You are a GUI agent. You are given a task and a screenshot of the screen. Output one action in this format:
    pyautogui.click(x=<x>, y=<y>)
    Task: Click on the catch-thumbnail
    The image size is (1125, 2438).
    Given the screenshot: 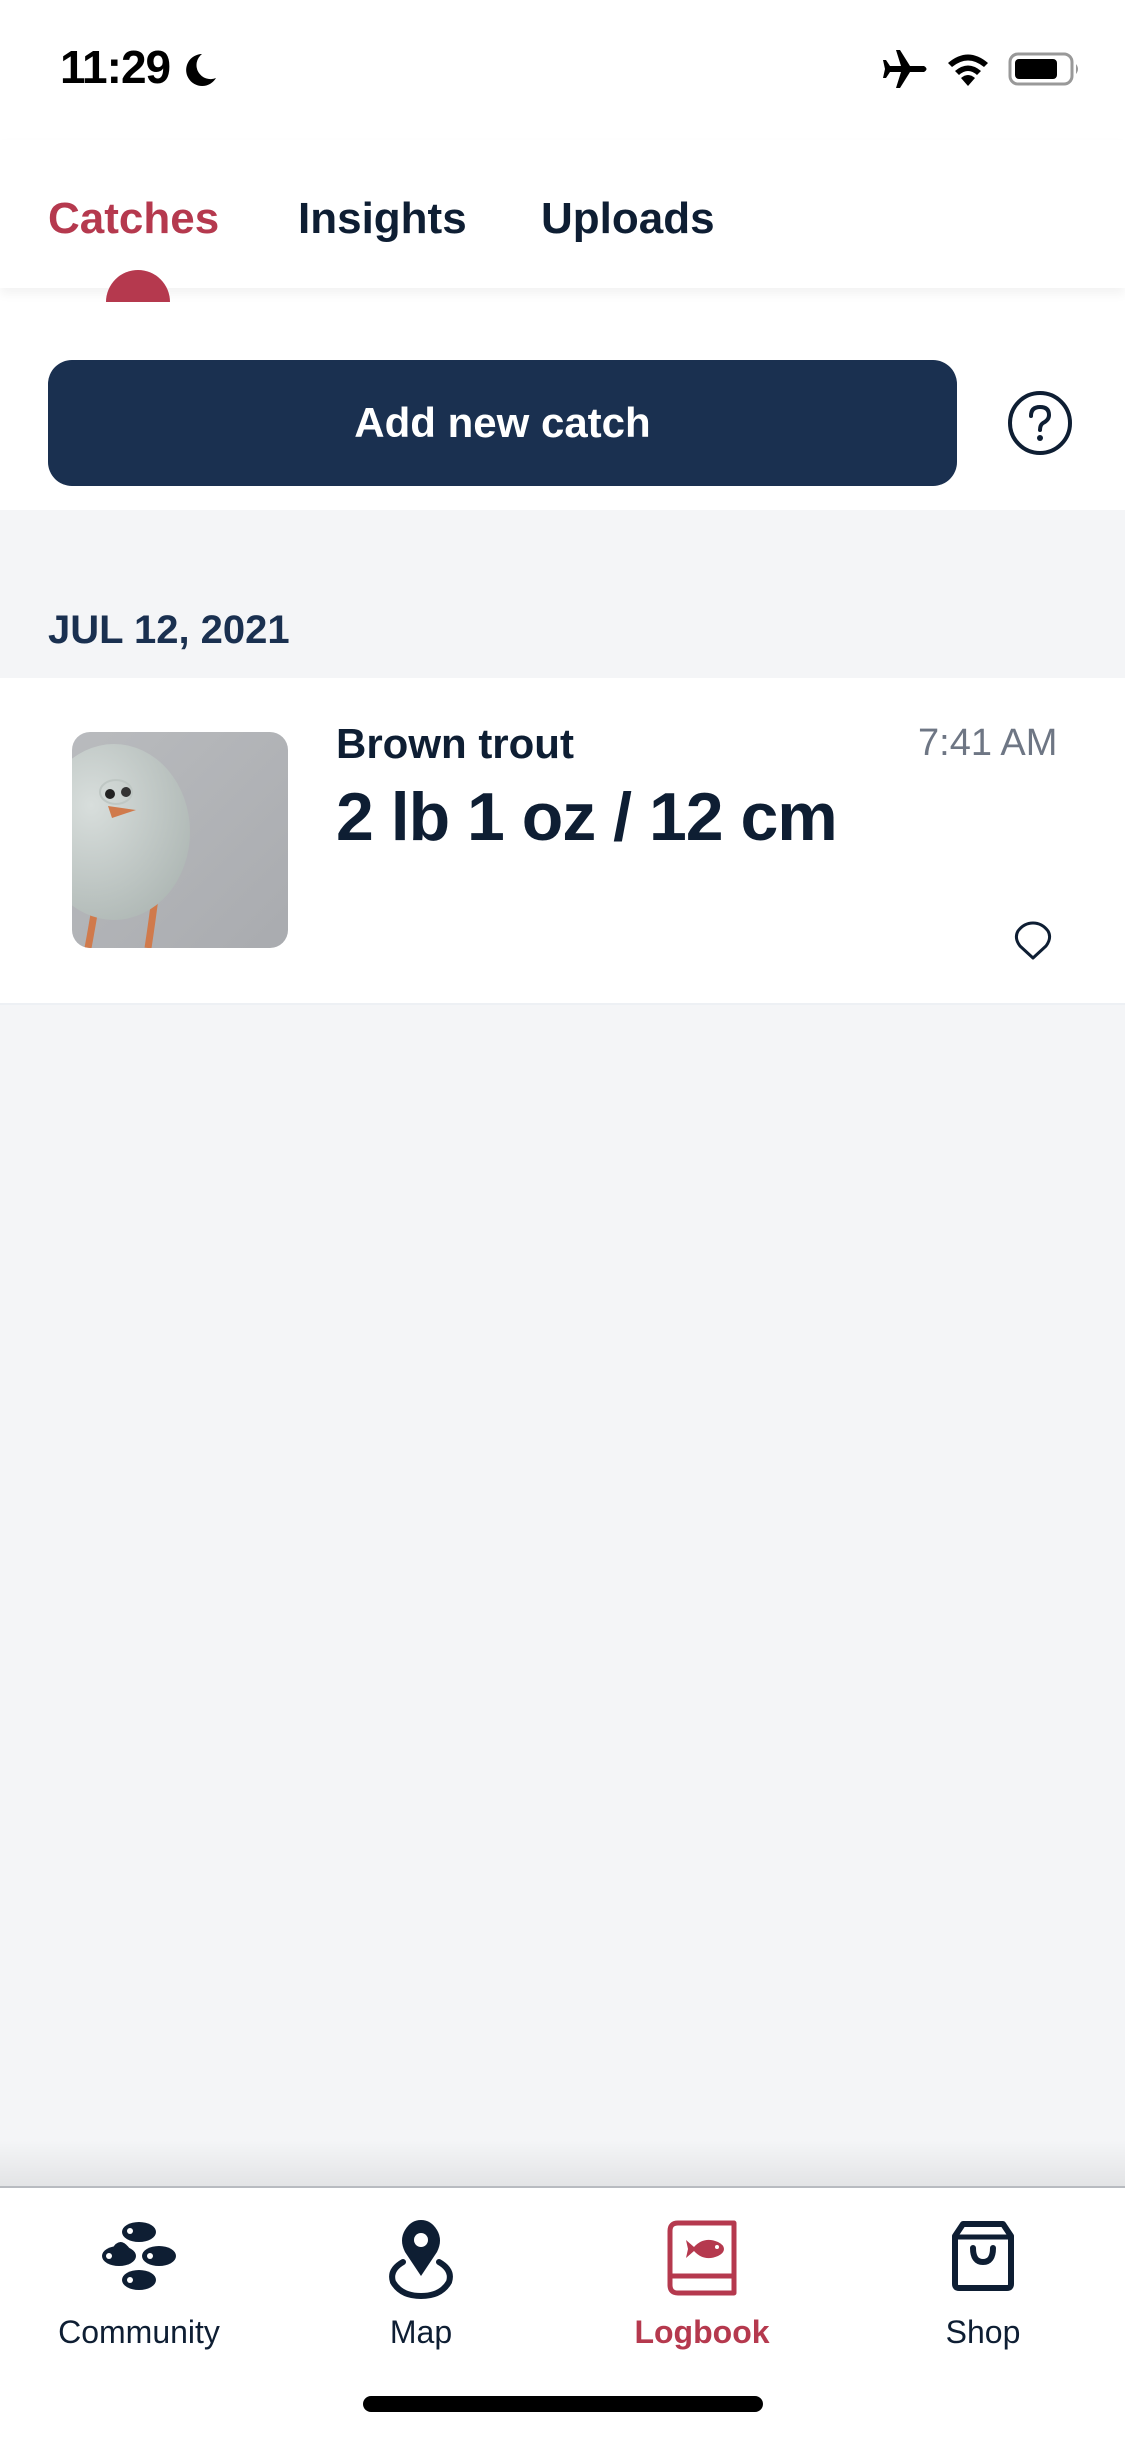 What is the action you would take?
    pyautogui.click(x=180, y=840)
    